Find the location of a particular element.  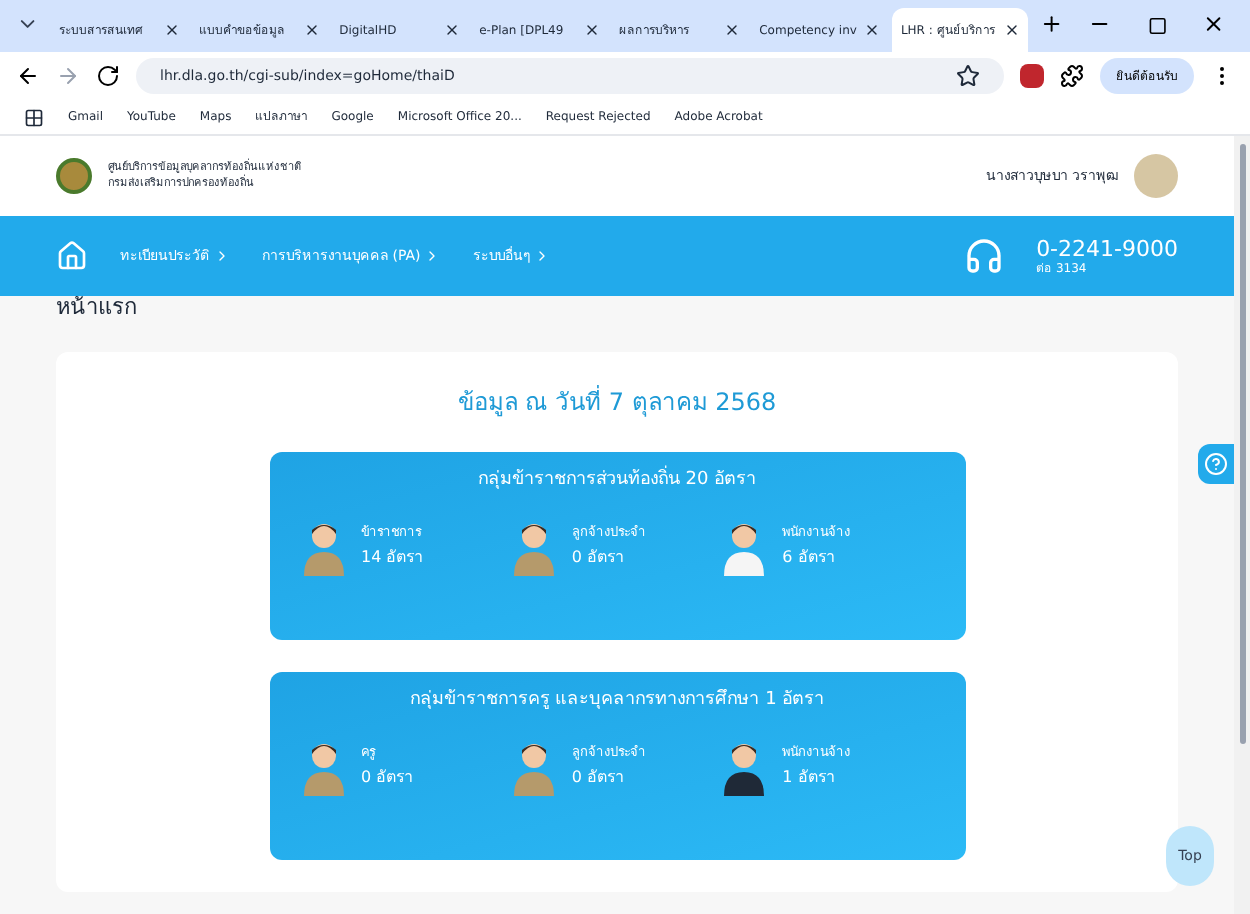

chevron-right-icon is located at coordinates (222, 256).